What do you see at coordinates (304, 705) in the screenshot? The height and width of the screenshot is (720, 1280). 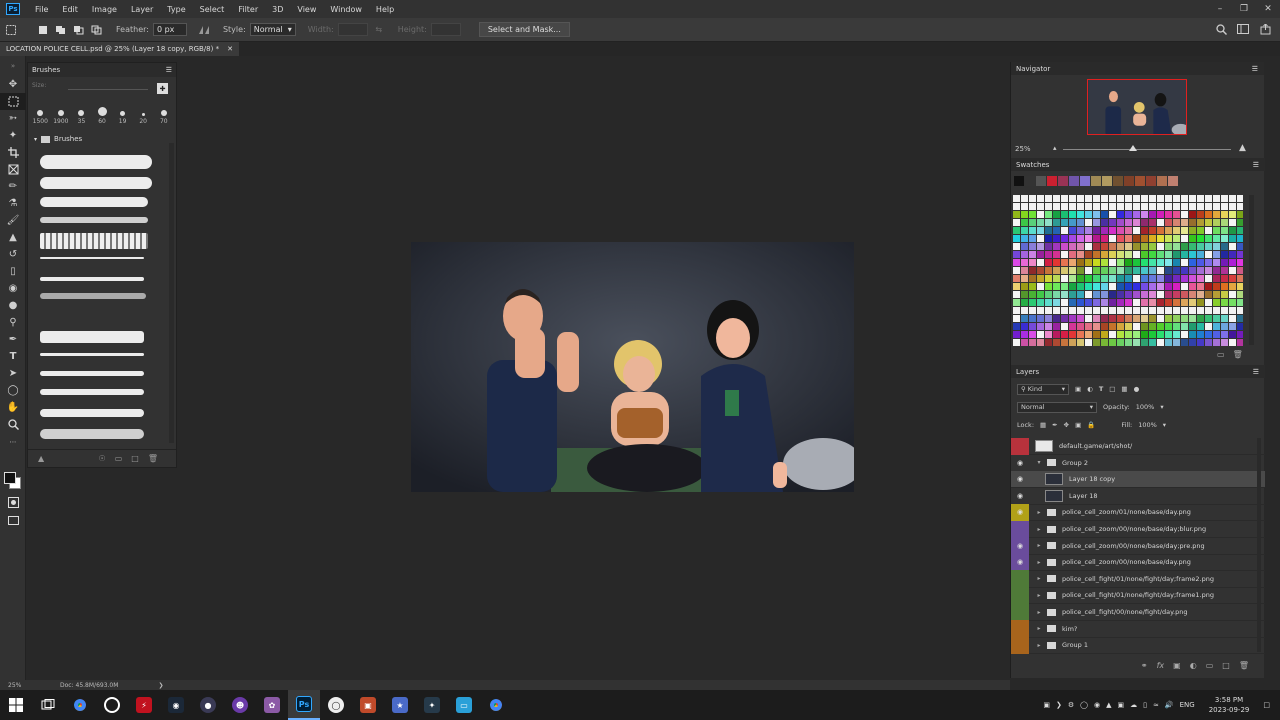 I see `taskbar-photoshop: Ps` at bounding box center [304, 705].